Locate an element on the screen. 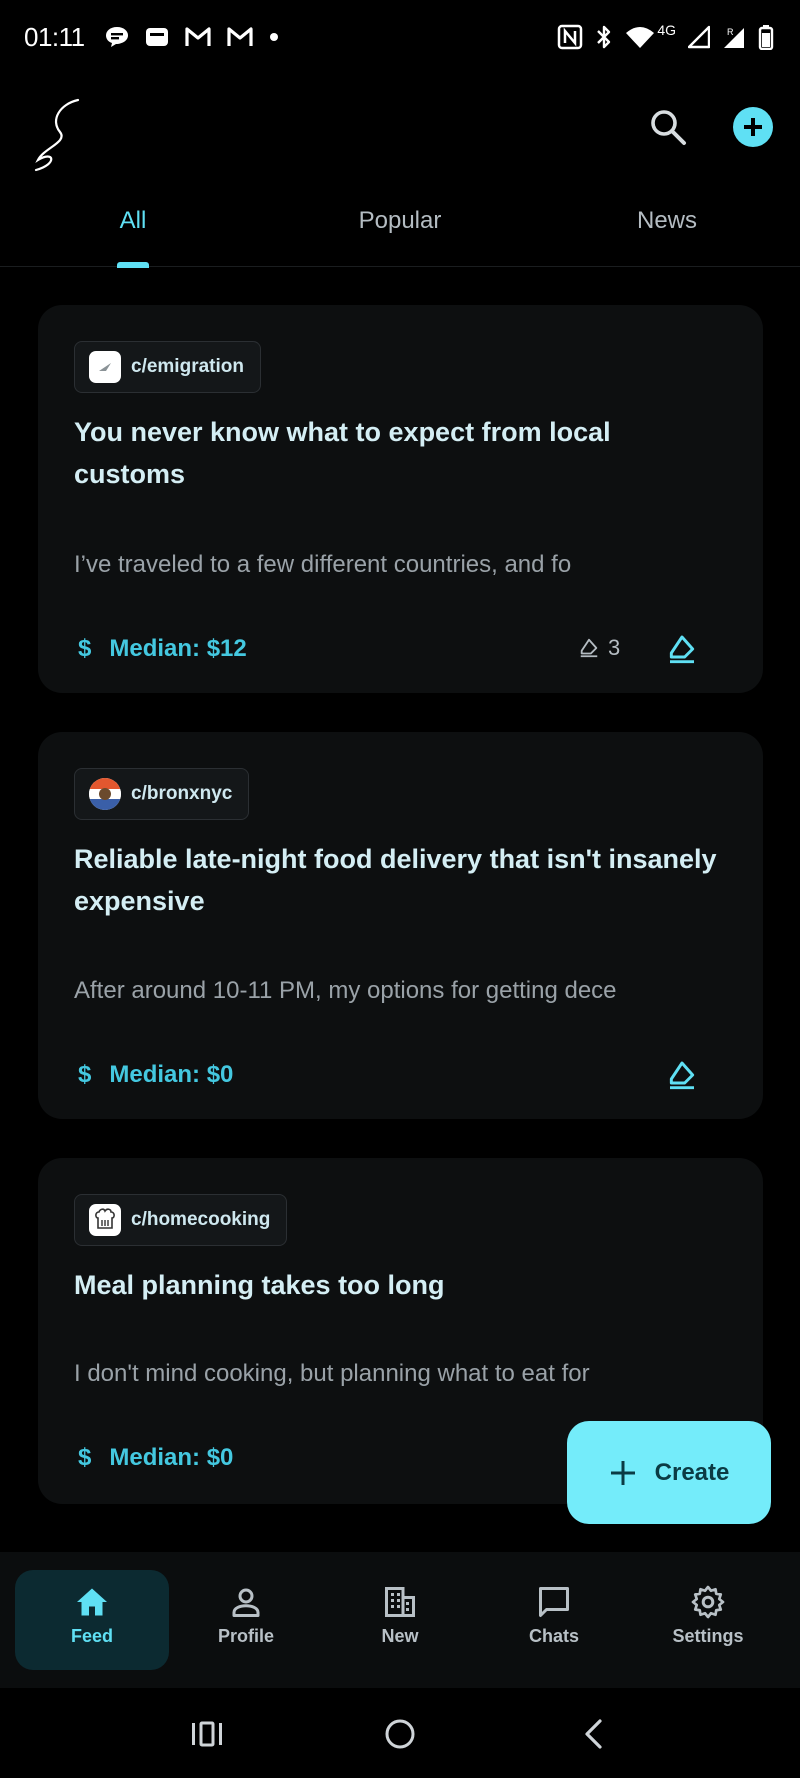 This screenshot has height=1778, width=800. wifi-icon is located at coordinates (640, 37).